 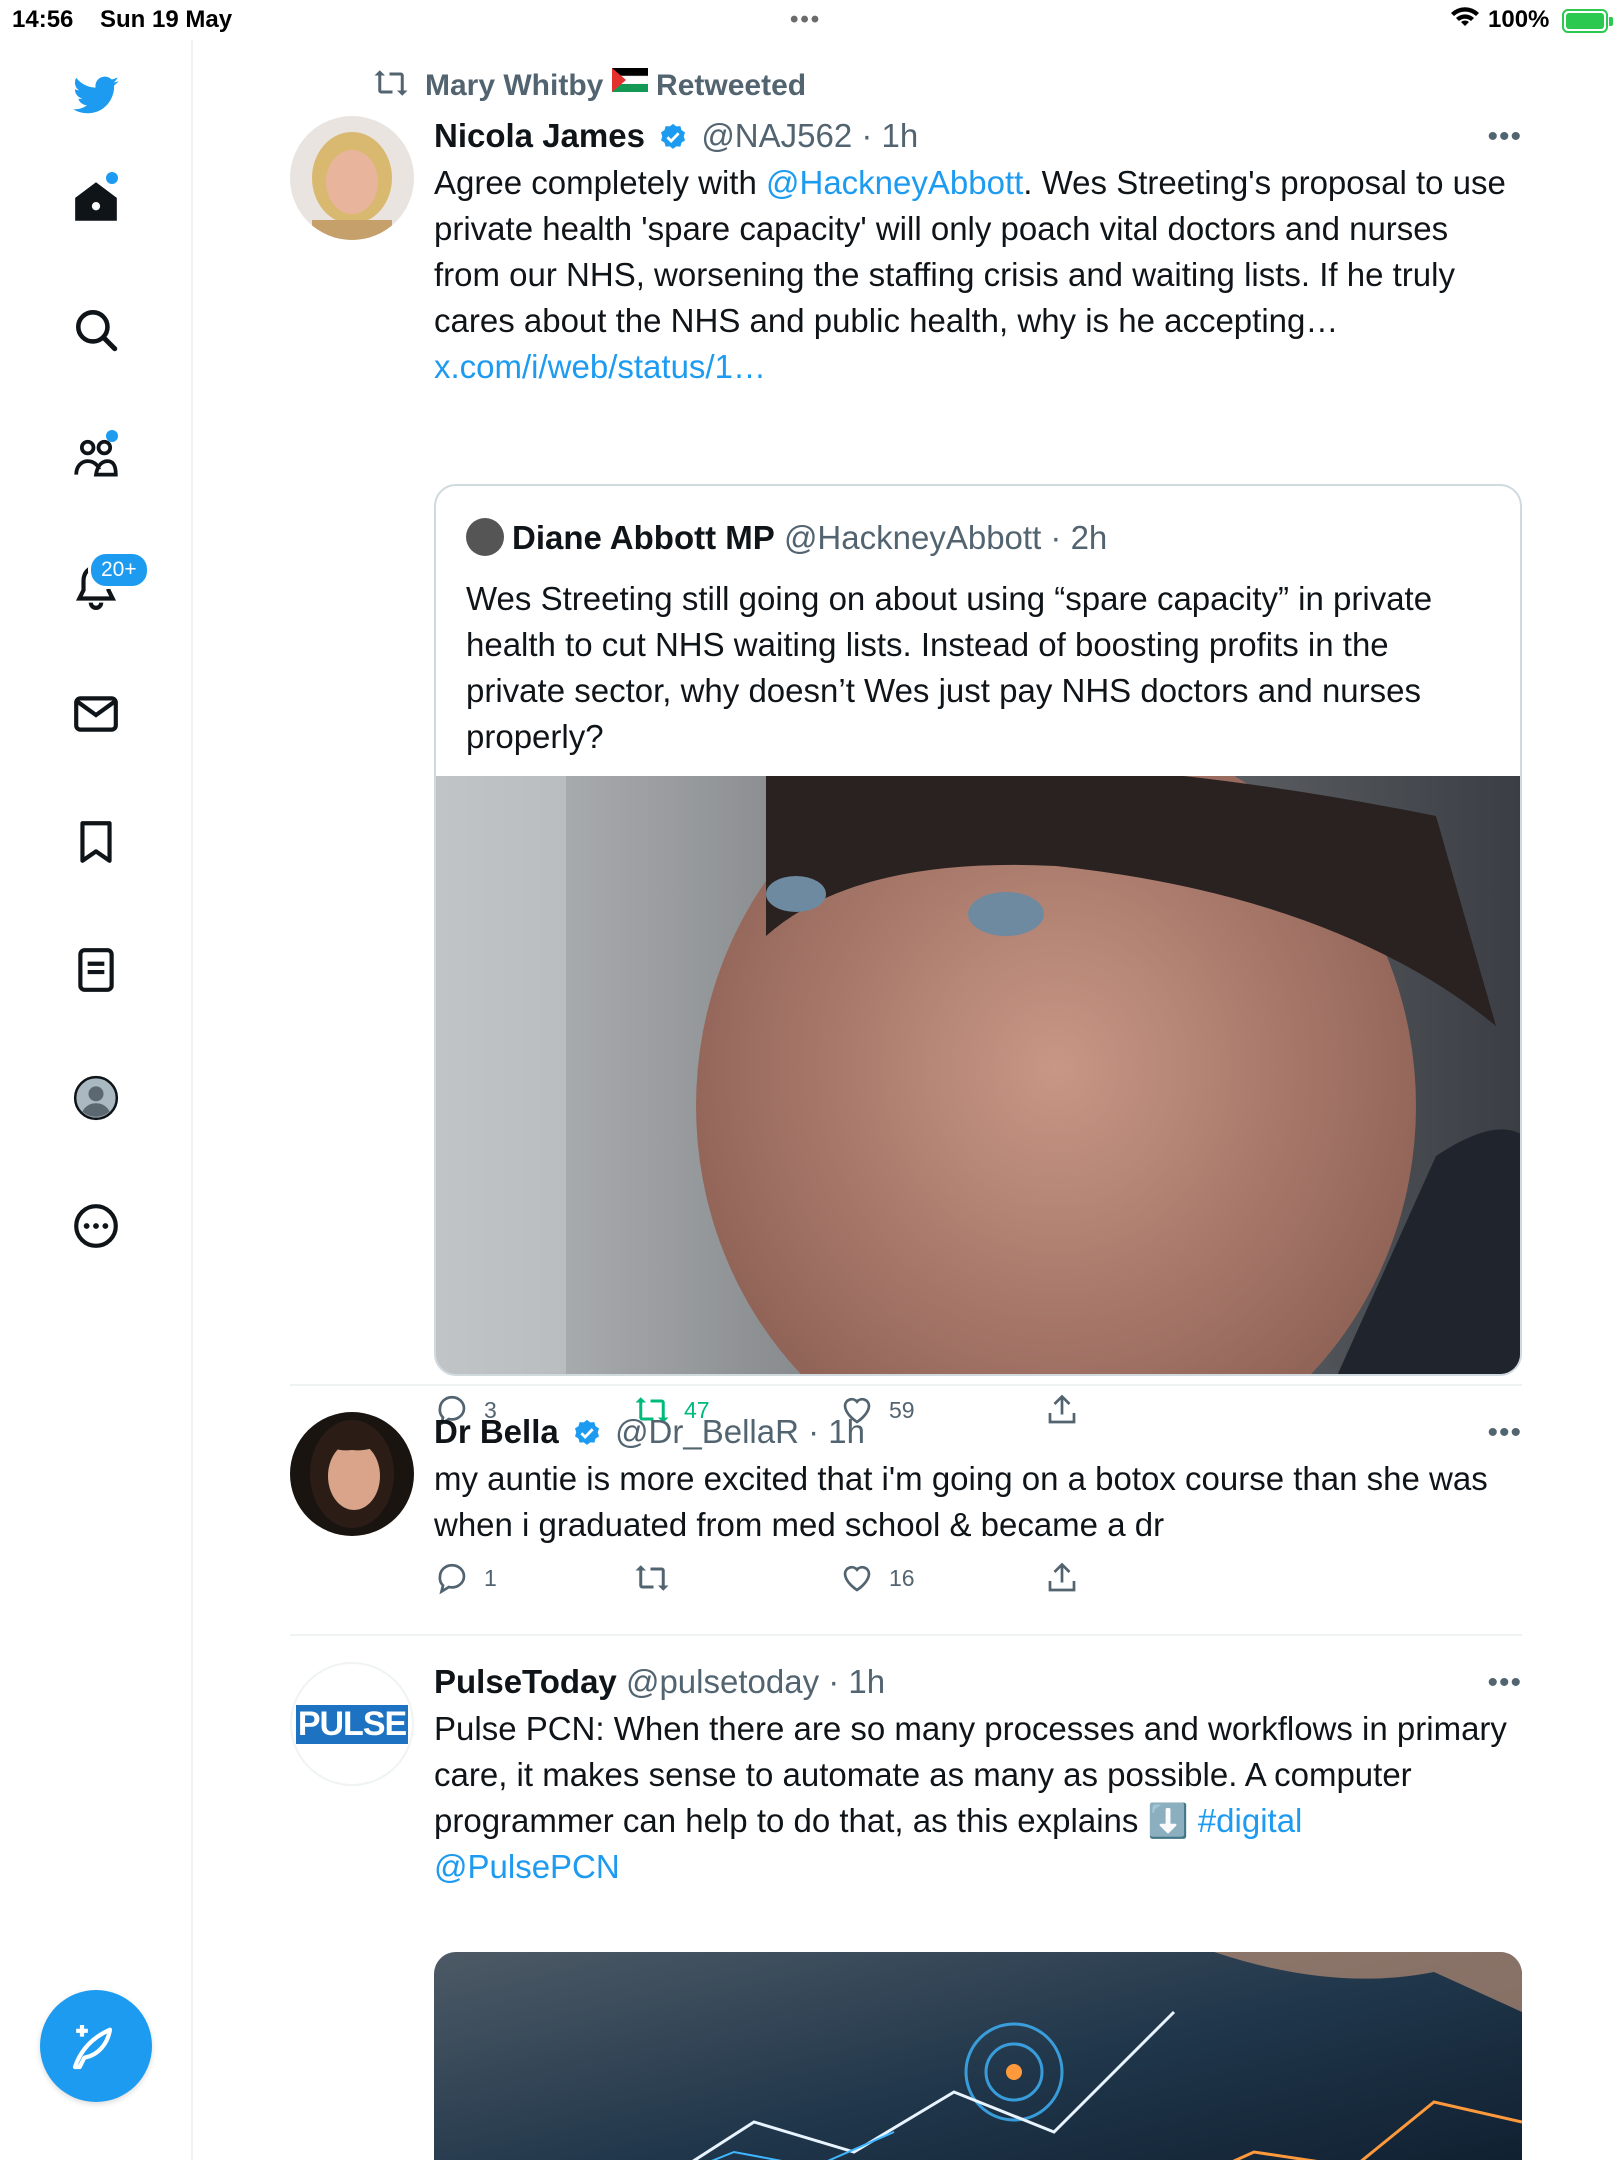 I want to click on status-bar: 14:56 Sun 19 May ••• 100%, so click(x=810, y=20).